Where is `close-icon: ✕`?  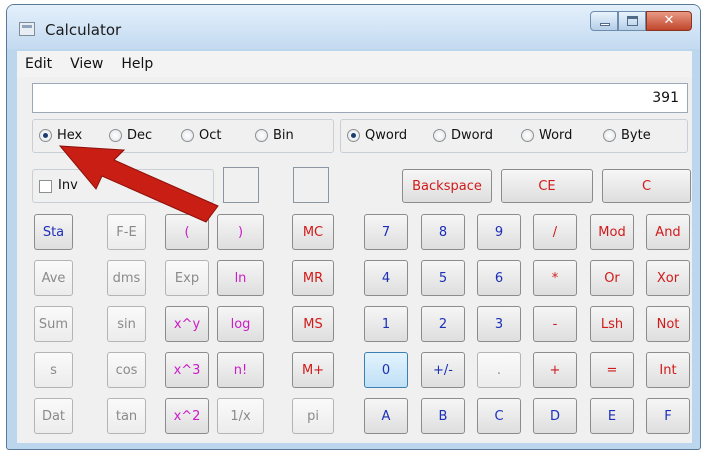 close-icon: ✕ is located at coordinates (669, 20).